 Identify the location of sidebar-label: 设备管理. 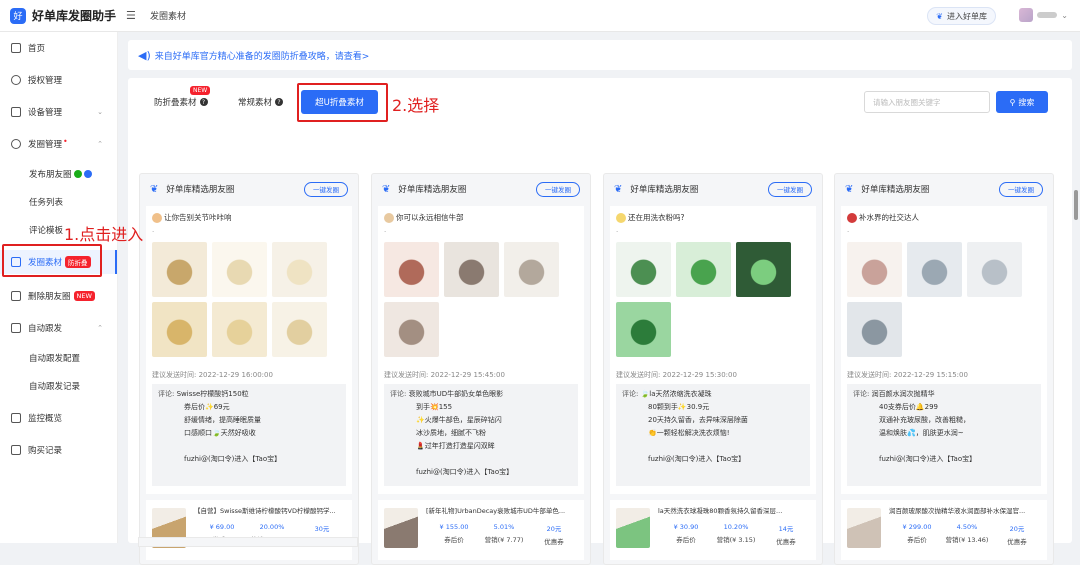
(45, 113).